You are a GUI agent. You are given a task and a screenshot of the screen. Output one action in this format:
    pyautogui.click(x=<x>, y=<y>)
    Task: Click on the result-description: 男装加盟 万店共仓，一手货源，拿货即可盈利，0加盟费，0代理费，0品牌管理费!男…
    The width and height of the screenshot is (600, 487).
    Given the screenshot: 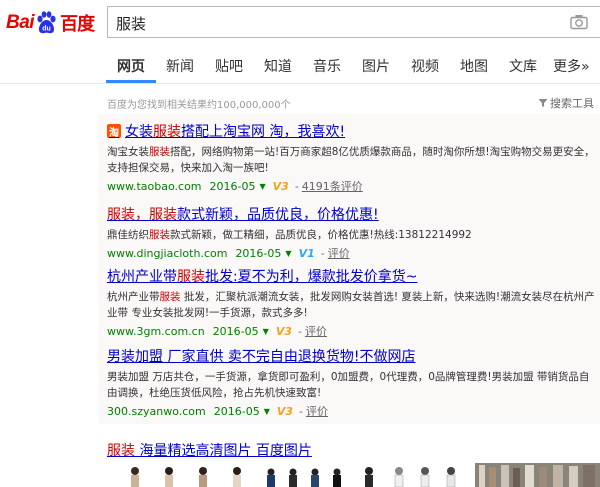 What is the action you would take?
    pyautogui.click(x=348, y=385)
    